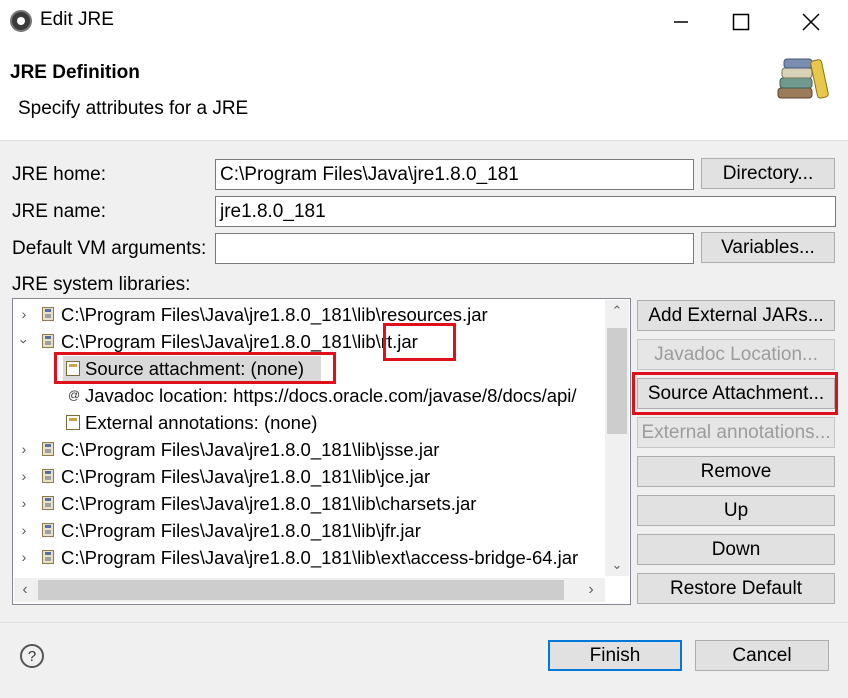  I want to click on close-button, so click(811, 22).